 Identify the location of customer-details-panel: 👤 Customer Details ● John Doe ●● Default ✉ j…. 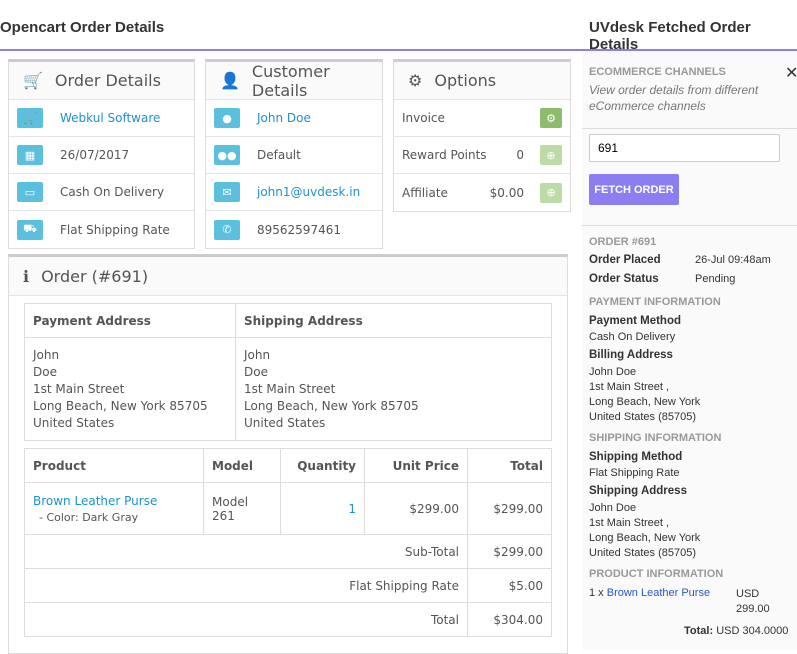
(294, 154).